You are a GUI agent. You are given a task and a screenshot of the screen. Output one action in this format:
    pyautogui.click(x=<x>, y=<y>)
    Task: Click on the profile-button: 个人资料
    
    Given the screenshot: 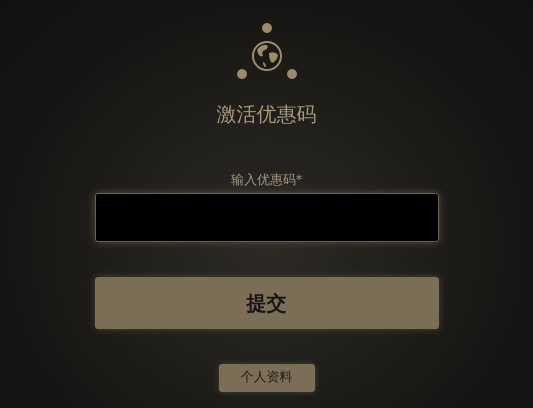 What is the action you would take?
    pyautogui.click(x=266, y=378)
    